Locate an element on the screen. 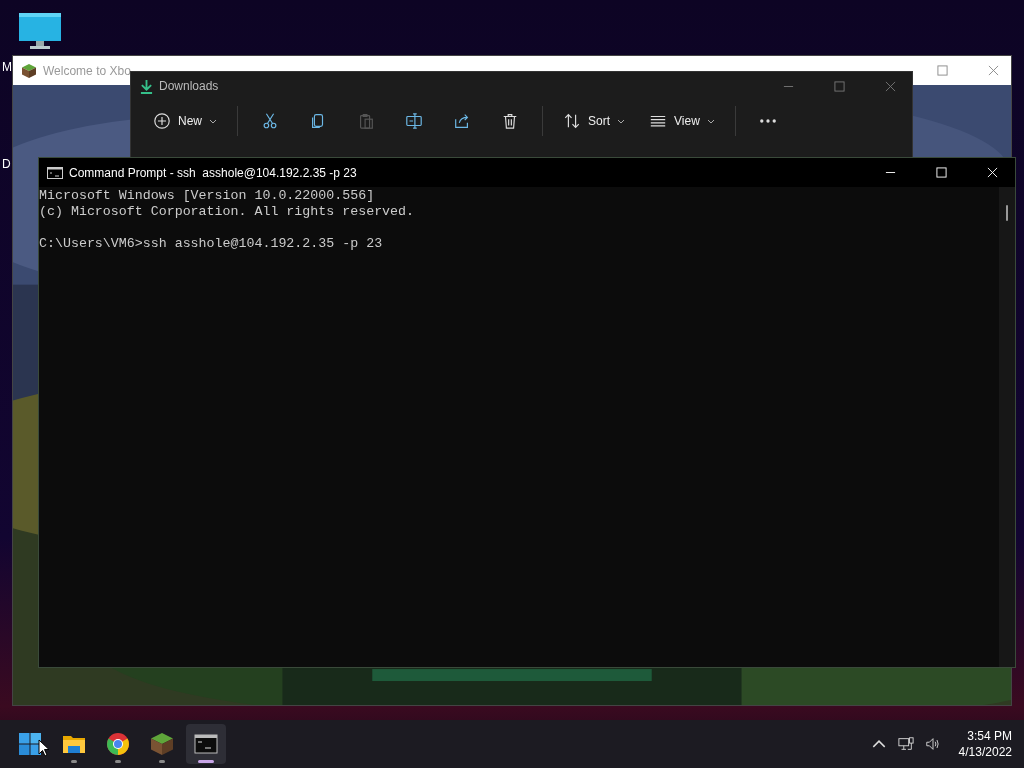 The height and width of the screenshot is (768, 1024). console-line: (c) Microsoft Corporation. All rights reserved. is located at coordinates (227, 212).